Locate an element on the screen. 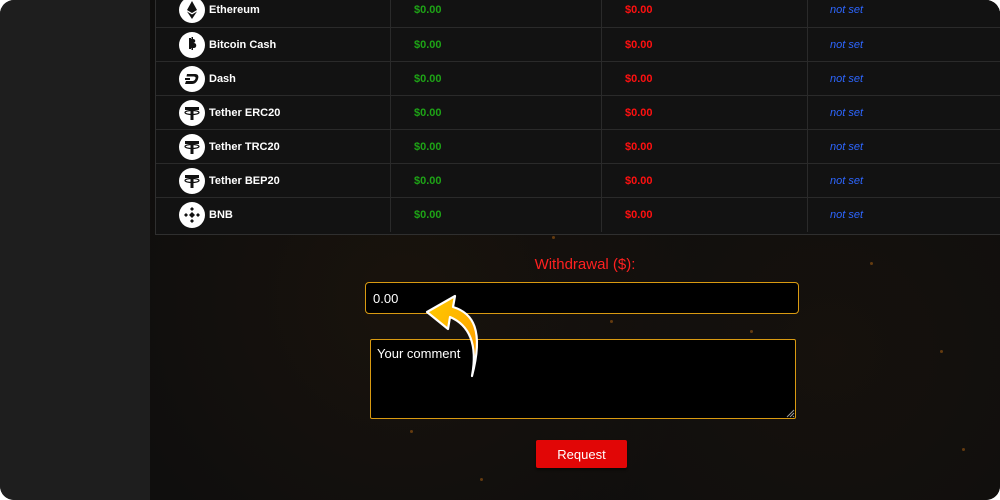 This screenshot has height=500, width=1000. crypto-name-cell: Tether BEP20 is located at coordinates (273, 181).